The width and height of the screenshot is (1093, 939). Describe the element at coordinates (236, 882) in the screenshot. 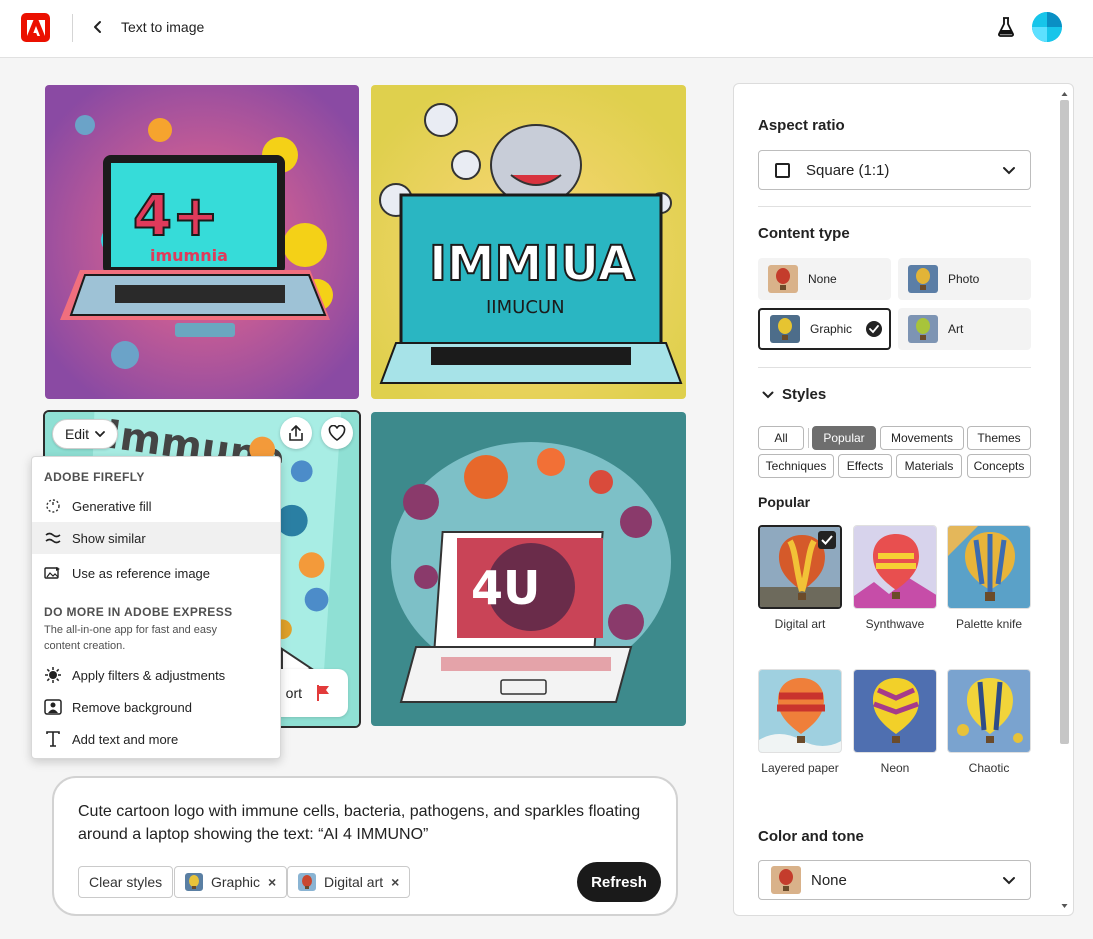

I see `chip-label: Graphic` at that location.